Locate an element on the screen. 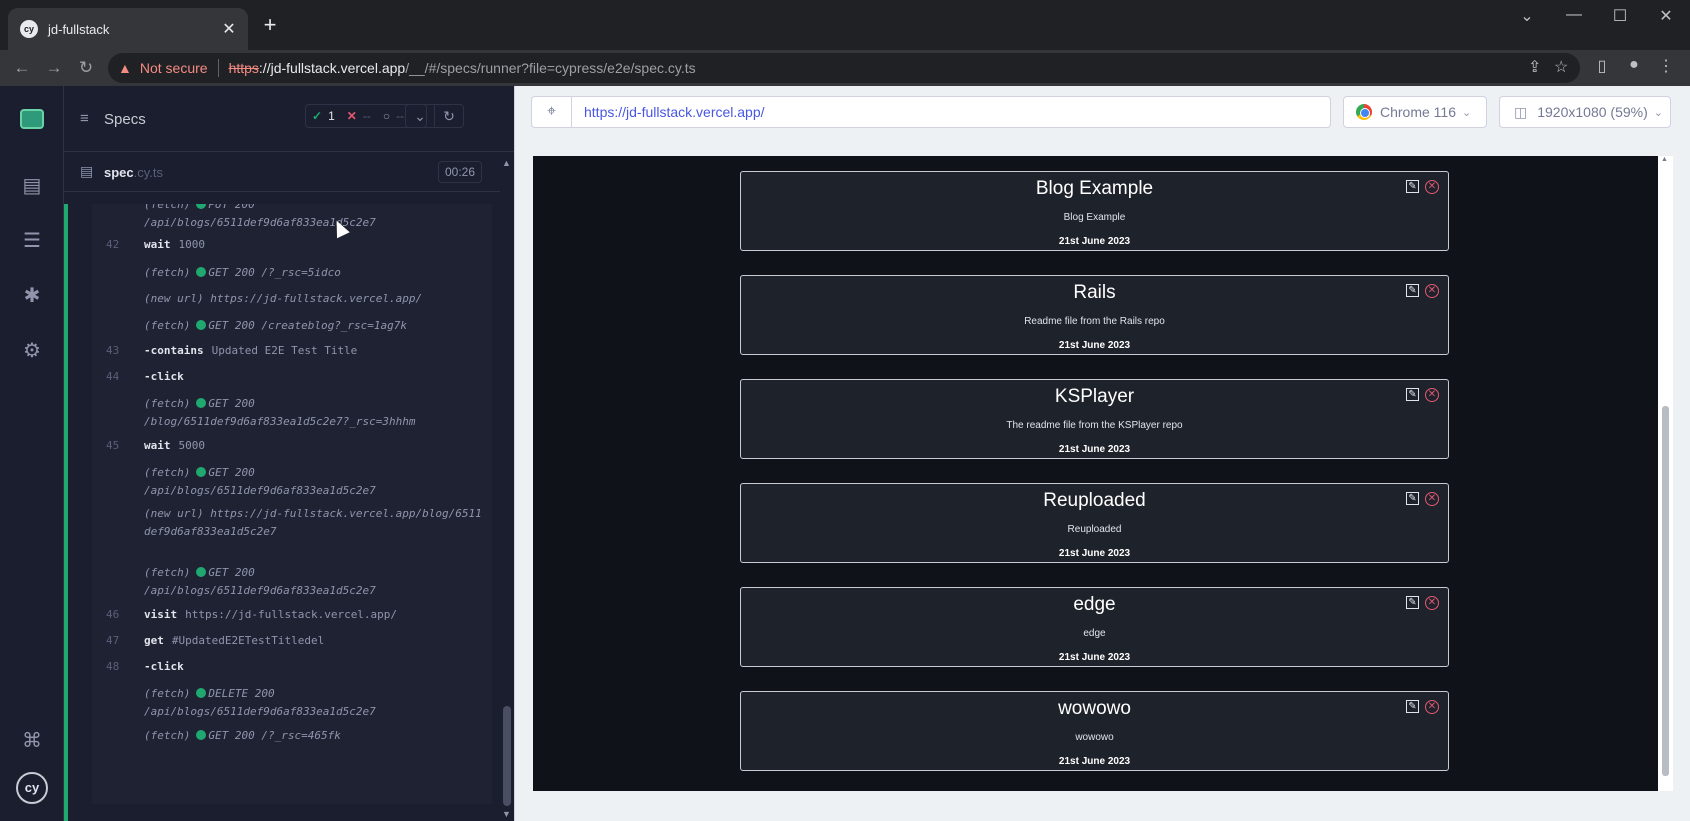 The image size is (1690, 821). command-text: (fetch) GET 200 /?_rsc=5idco is located at coordinates (314, 273).